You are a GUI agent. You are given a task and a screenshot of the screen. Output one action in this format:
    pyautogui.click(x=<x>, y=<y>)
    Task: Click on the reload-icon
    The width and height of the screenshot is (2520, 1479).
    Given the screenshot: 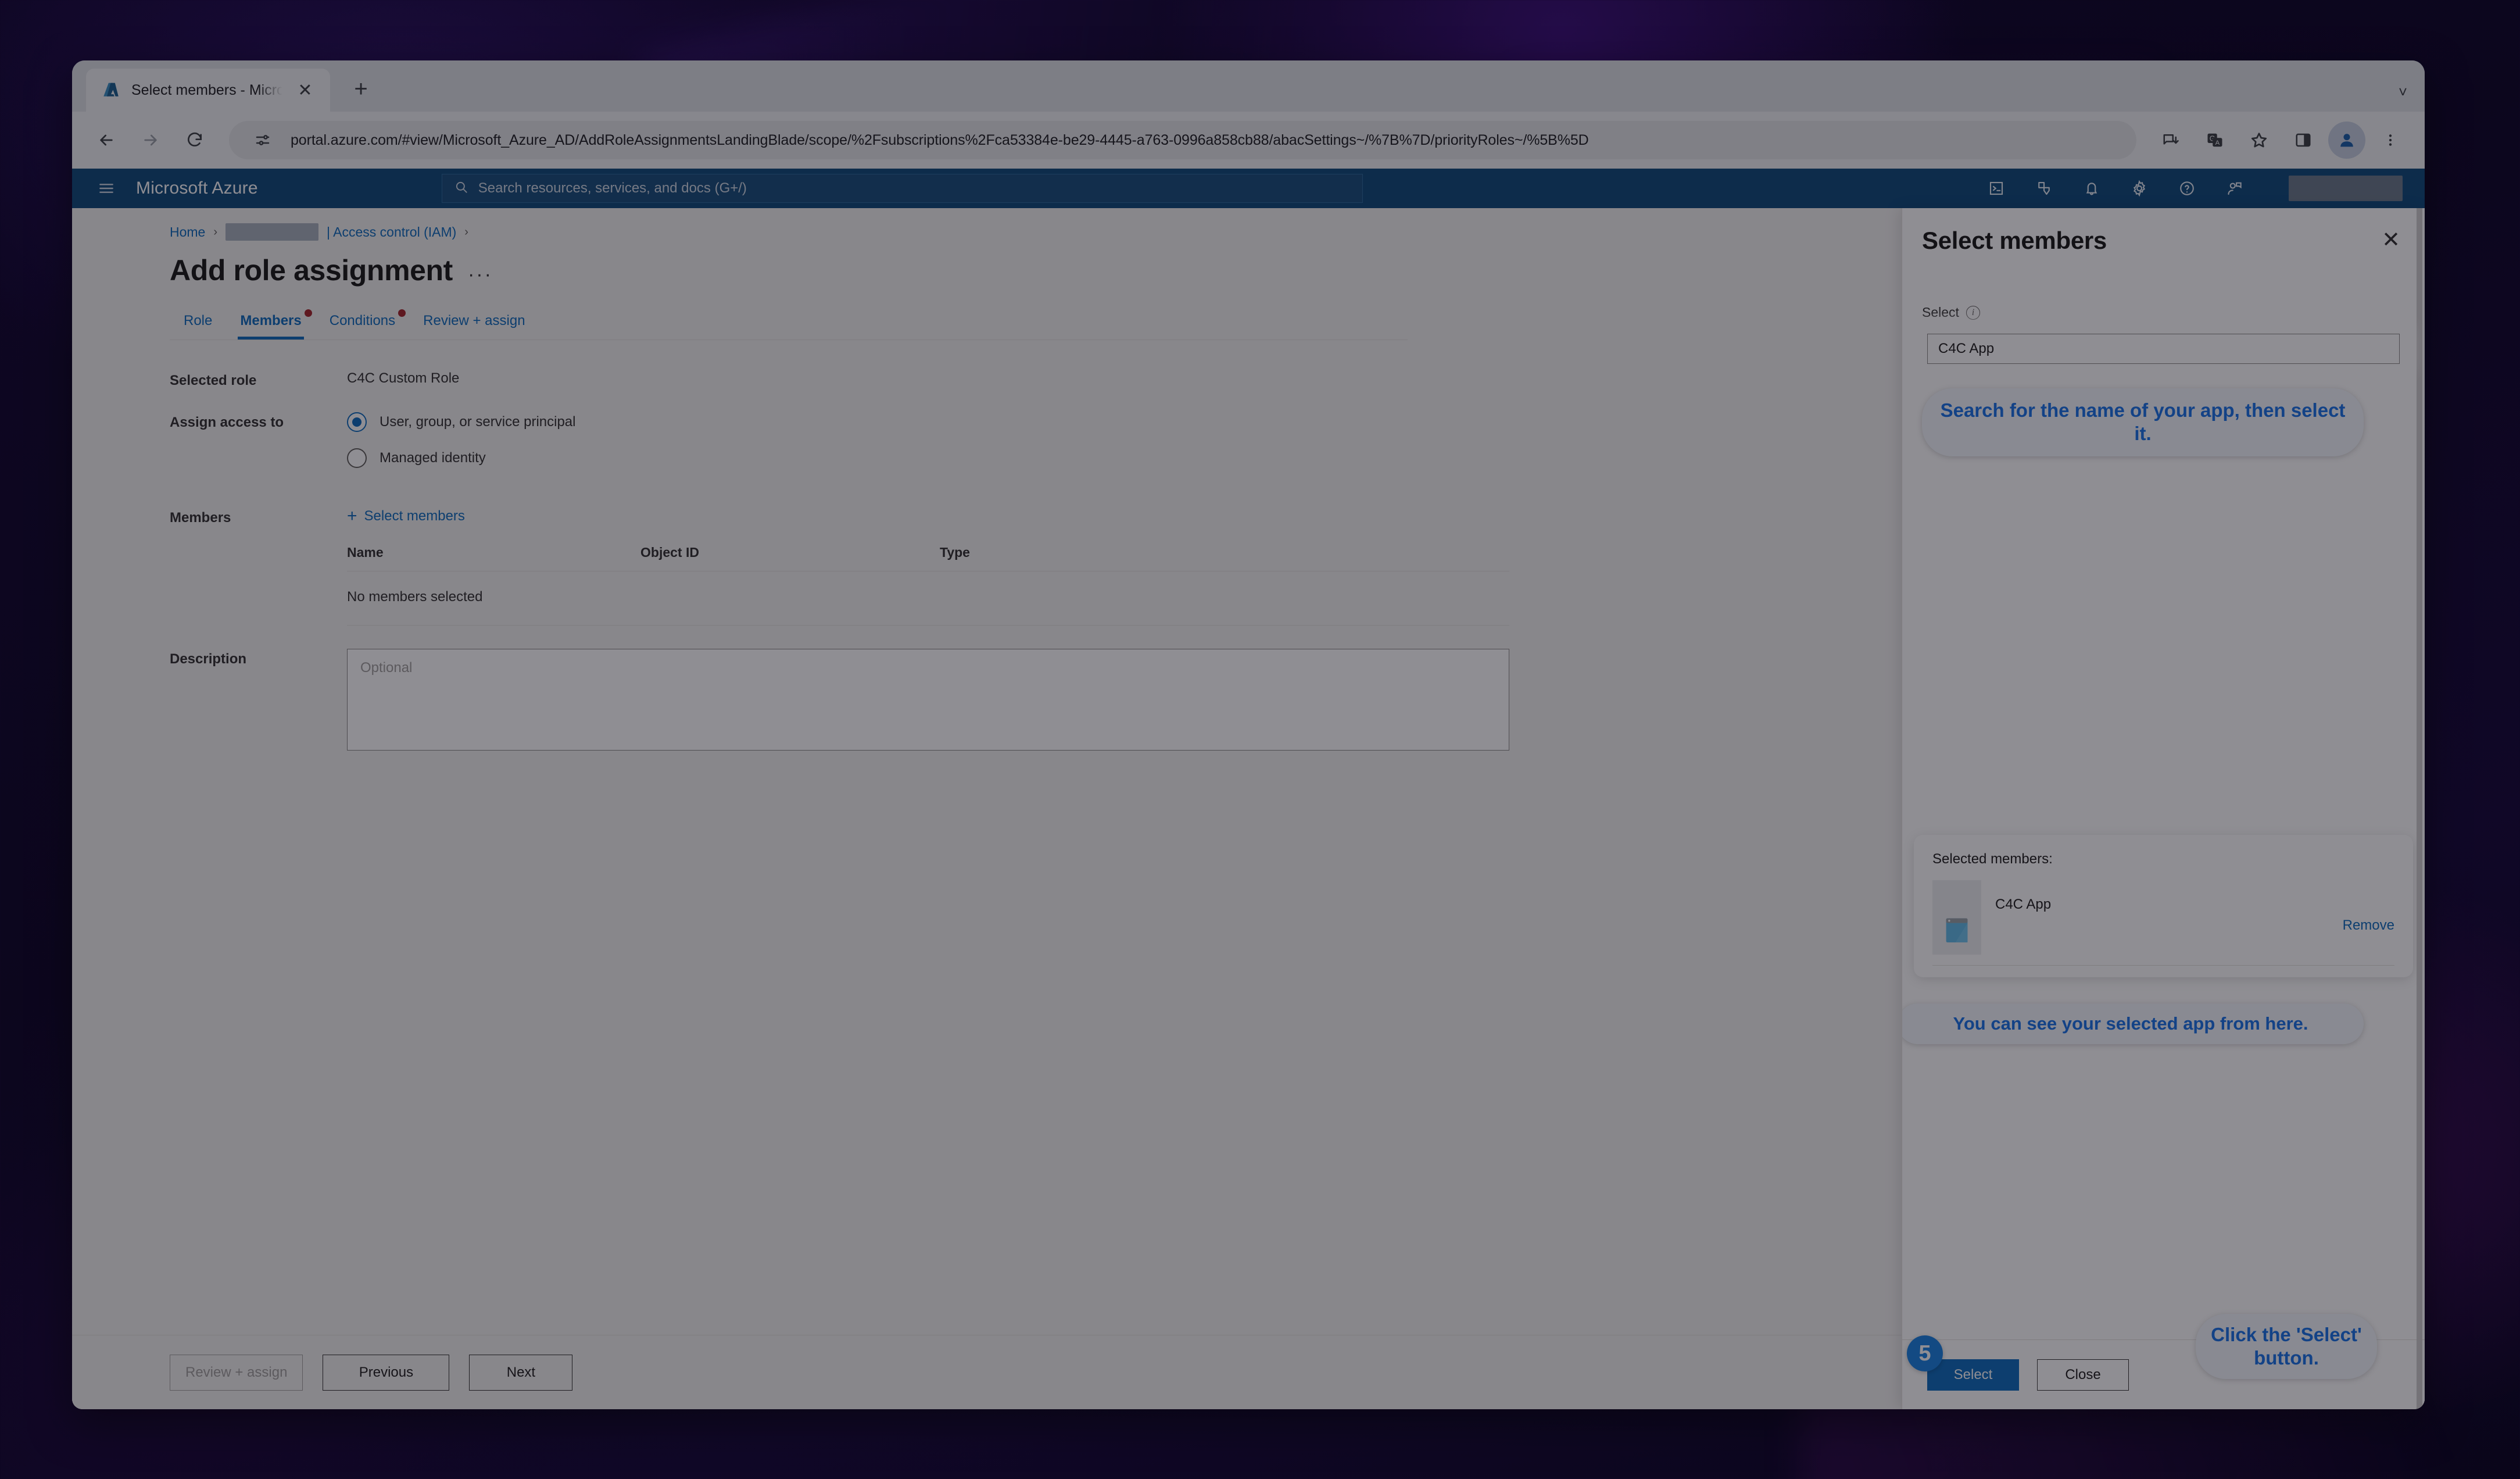 What is the action you would take?
    pyautogui.click(x=195, y=140)
    